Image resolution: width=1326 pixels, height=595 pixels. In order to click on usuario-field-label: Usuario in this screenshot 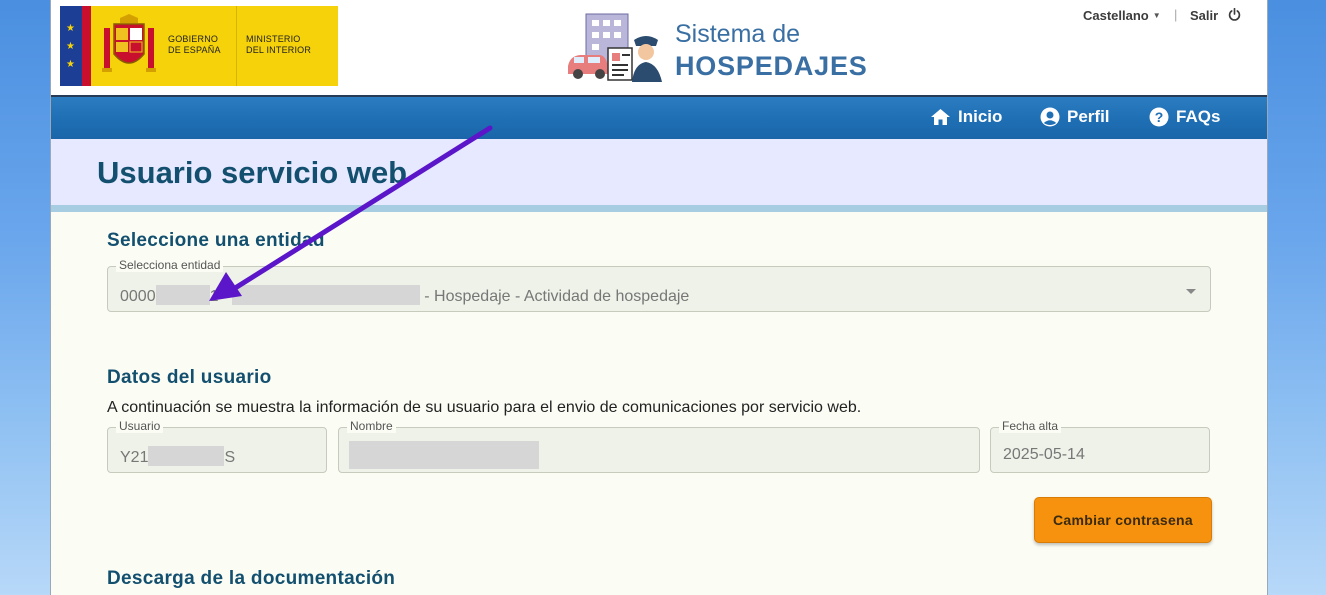, I will do `click(140, 426)`.